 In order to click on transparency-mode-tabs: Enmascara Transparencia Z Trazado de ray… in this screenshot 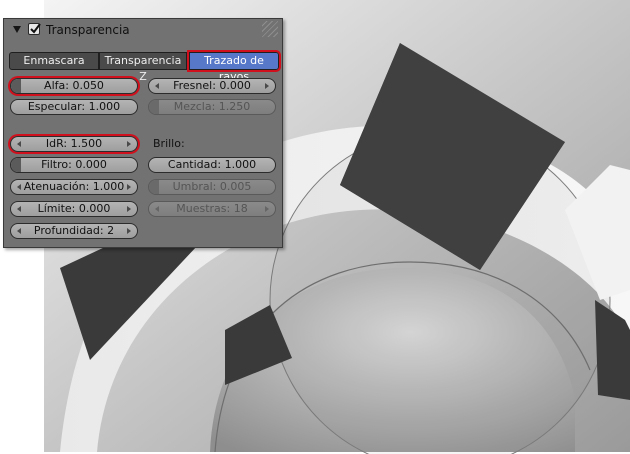, I will do `click(145, 66)`.